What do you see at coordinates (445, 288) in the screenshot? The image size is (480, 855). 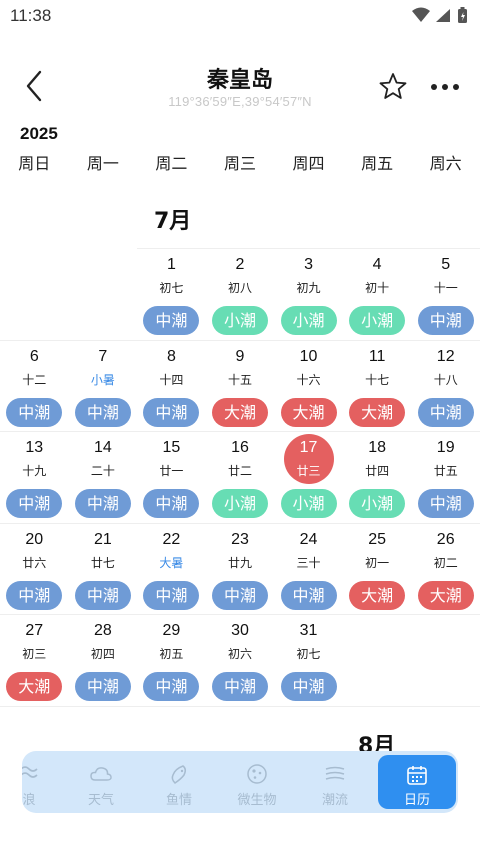 I see `lunar-date: 十一` at bounding box center [445, 288].